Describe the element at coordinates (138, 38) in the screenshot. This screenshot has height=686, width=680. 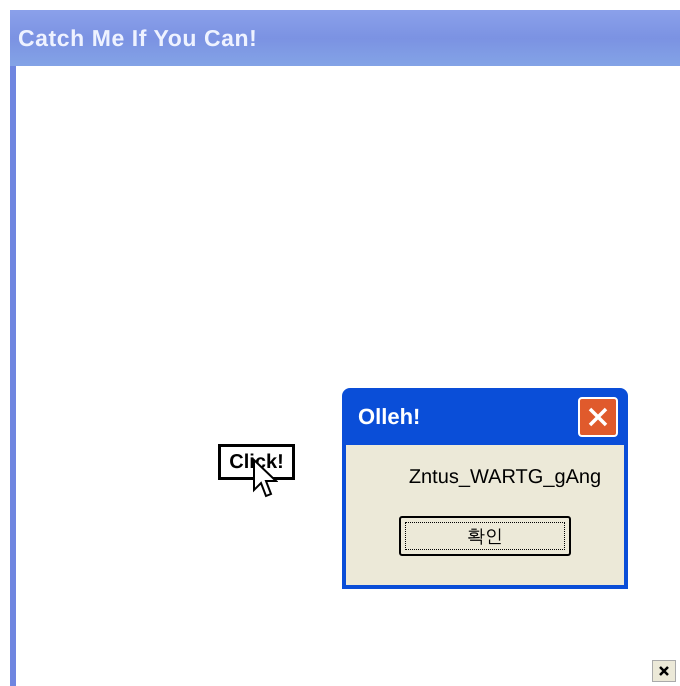
I see `window-title: Catch Me If You Can!` at that location.